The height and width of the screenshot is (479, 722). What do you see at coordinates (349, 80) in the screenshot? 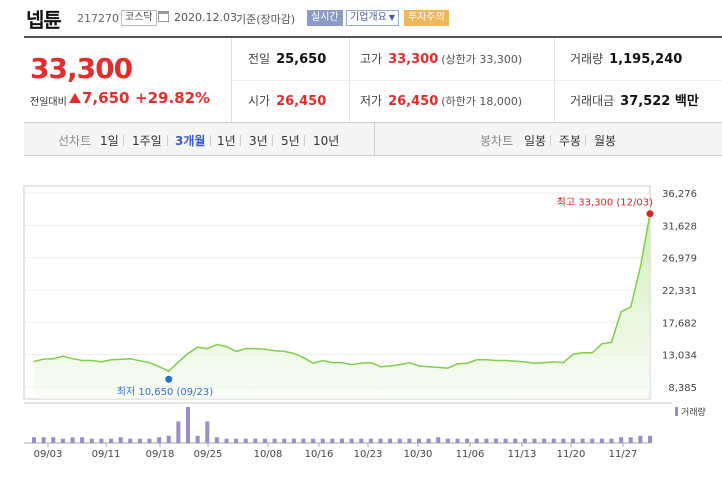
I see `column-divider` at bounding box center [349, 80].